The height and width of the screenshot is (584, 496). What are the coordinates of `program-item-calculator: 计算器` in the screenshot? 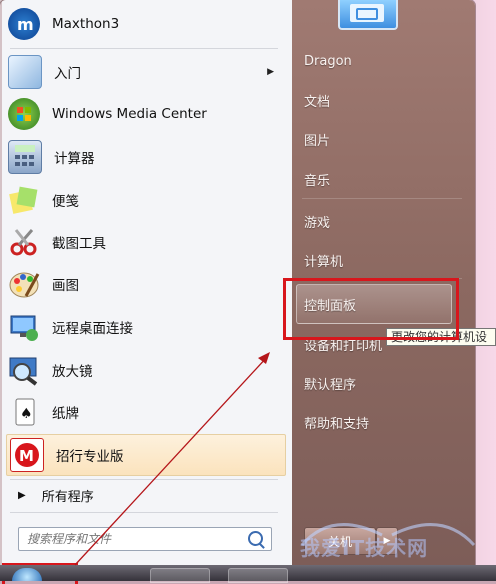 It's located at (146, 157).